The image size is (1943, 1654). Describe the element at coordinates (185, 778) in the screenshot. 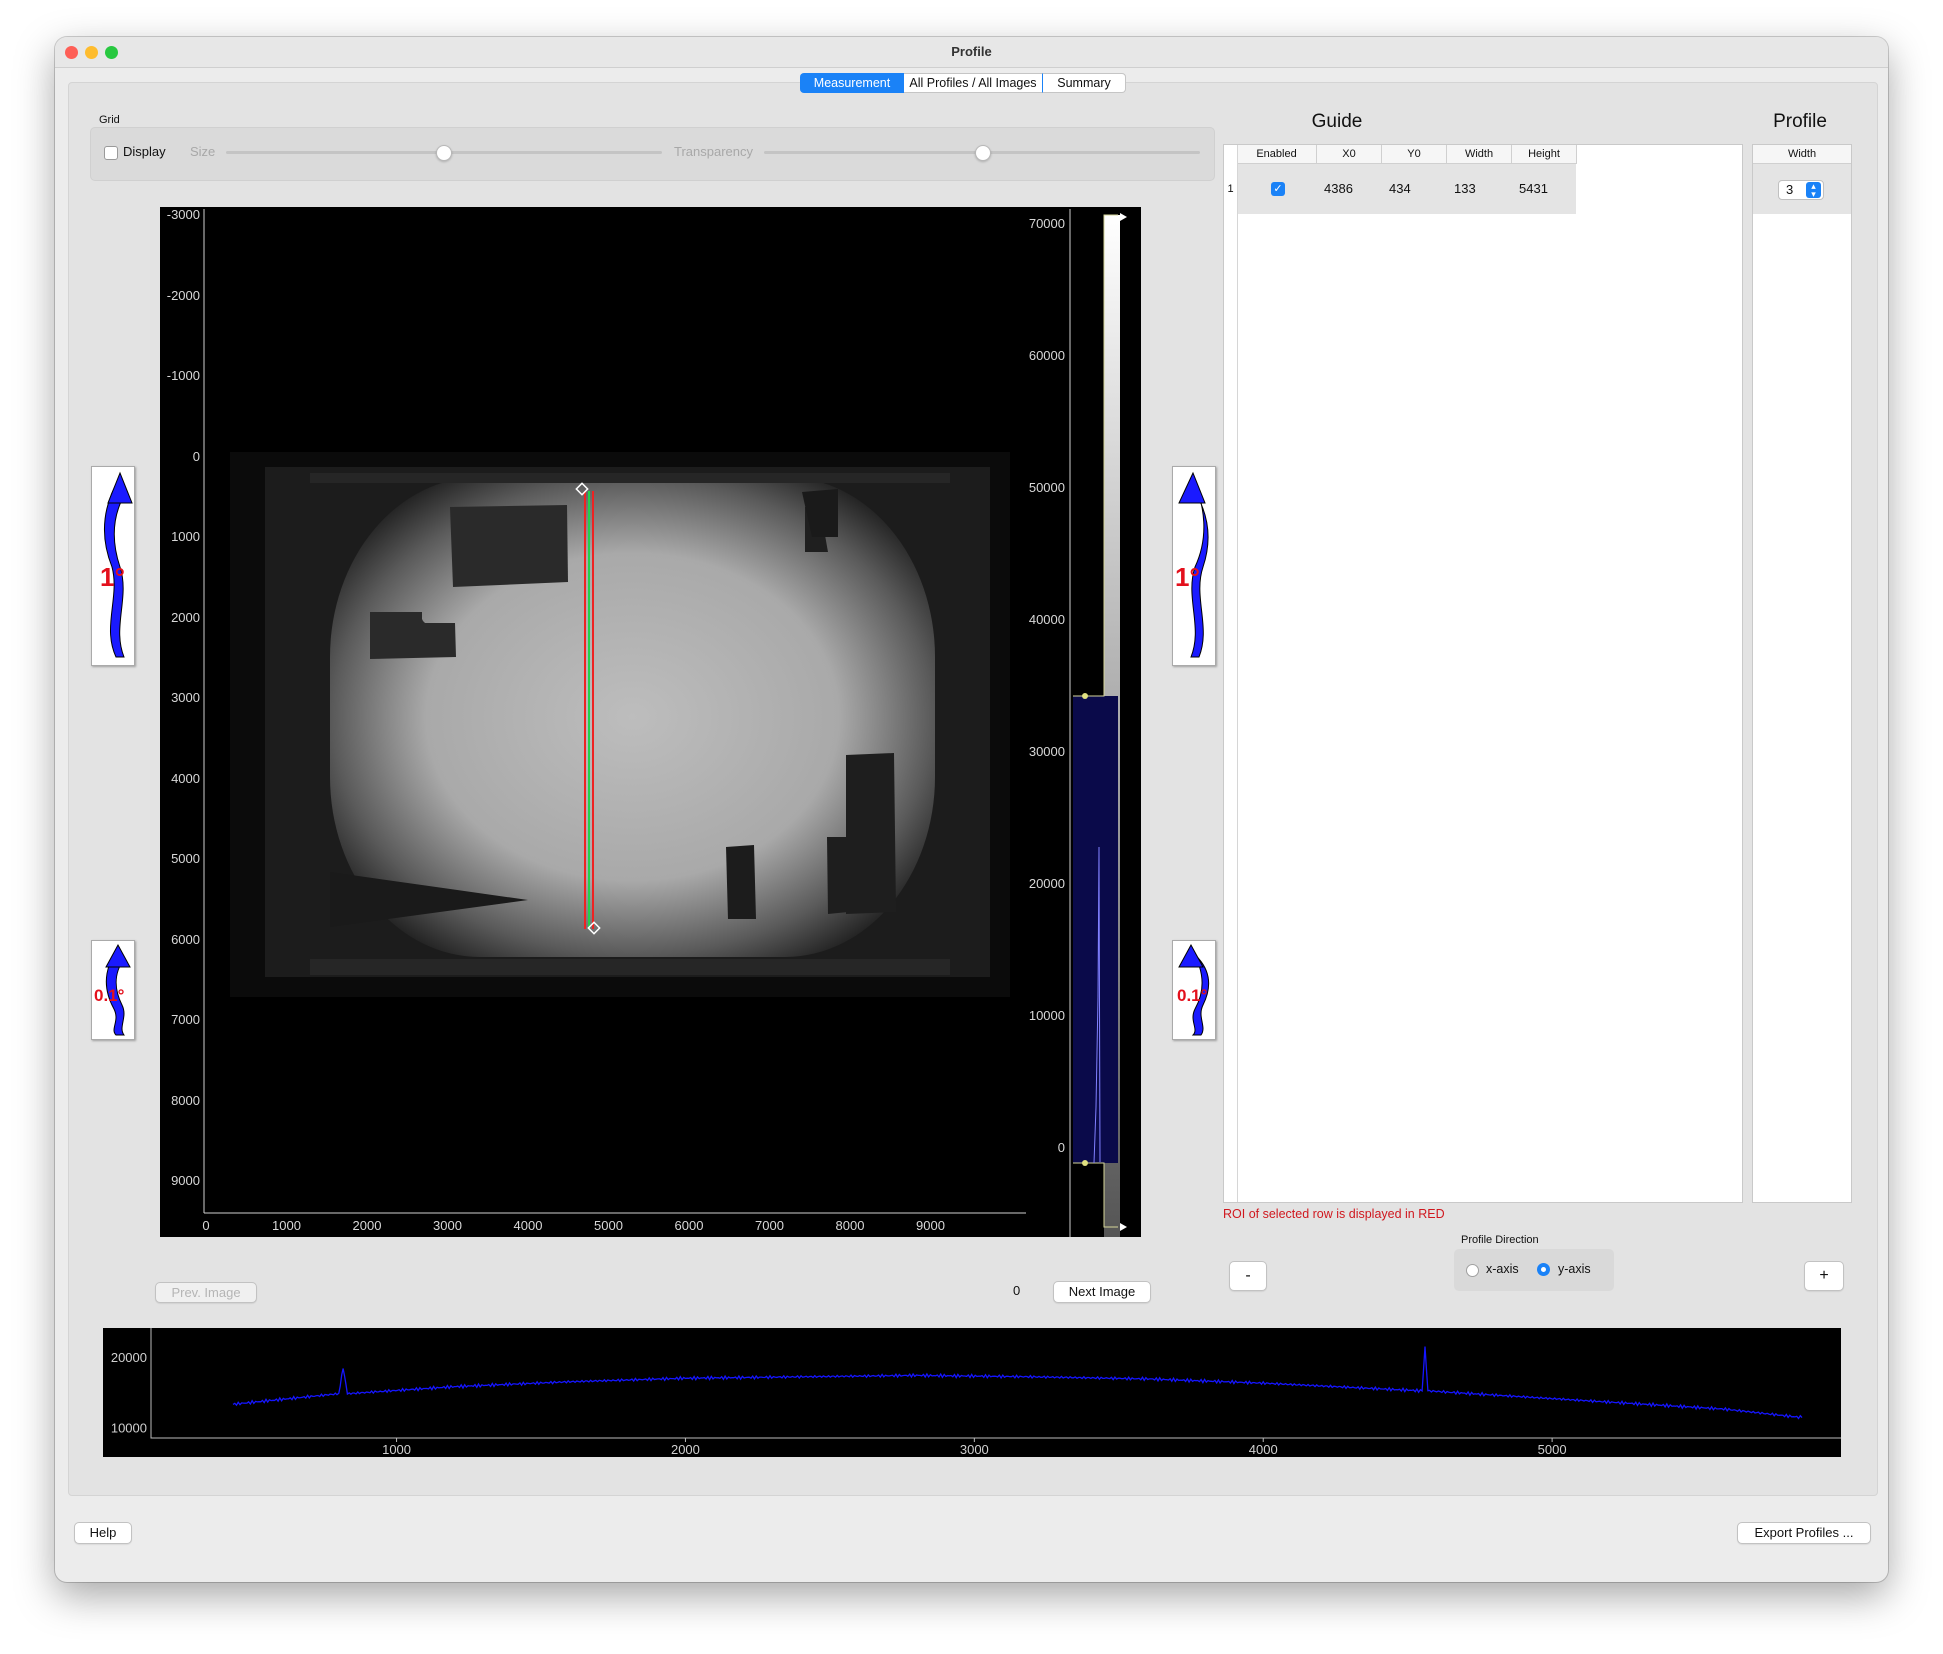

I see `image-y-tick: 4000` at that location.